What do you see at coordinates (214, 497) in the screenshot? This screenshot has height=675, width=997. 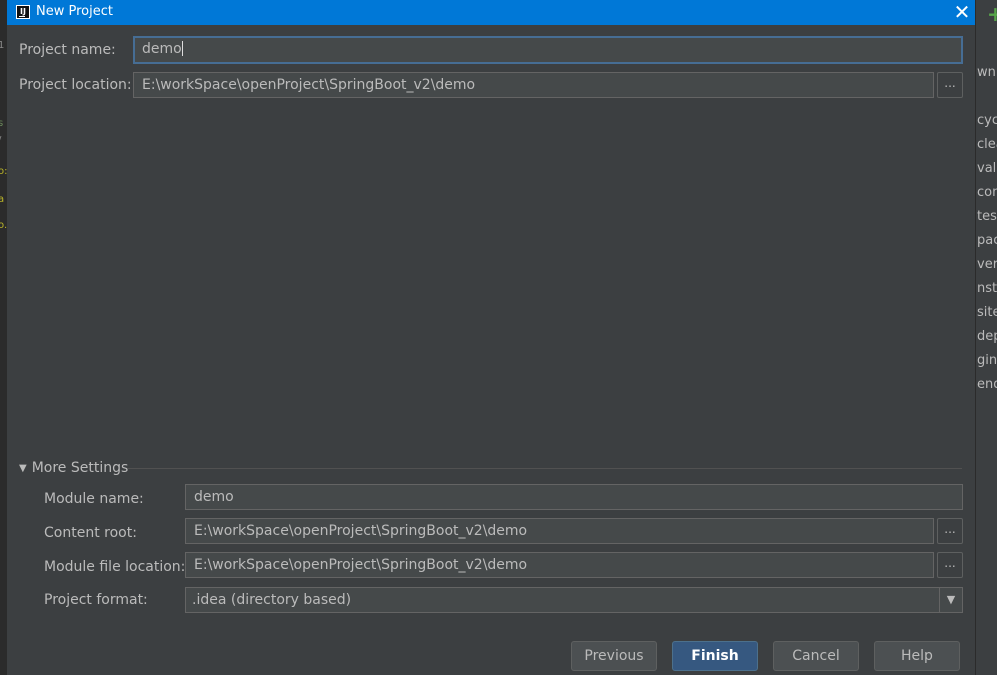 I see `module-name-value: demo` at bounding box center [214, 497].